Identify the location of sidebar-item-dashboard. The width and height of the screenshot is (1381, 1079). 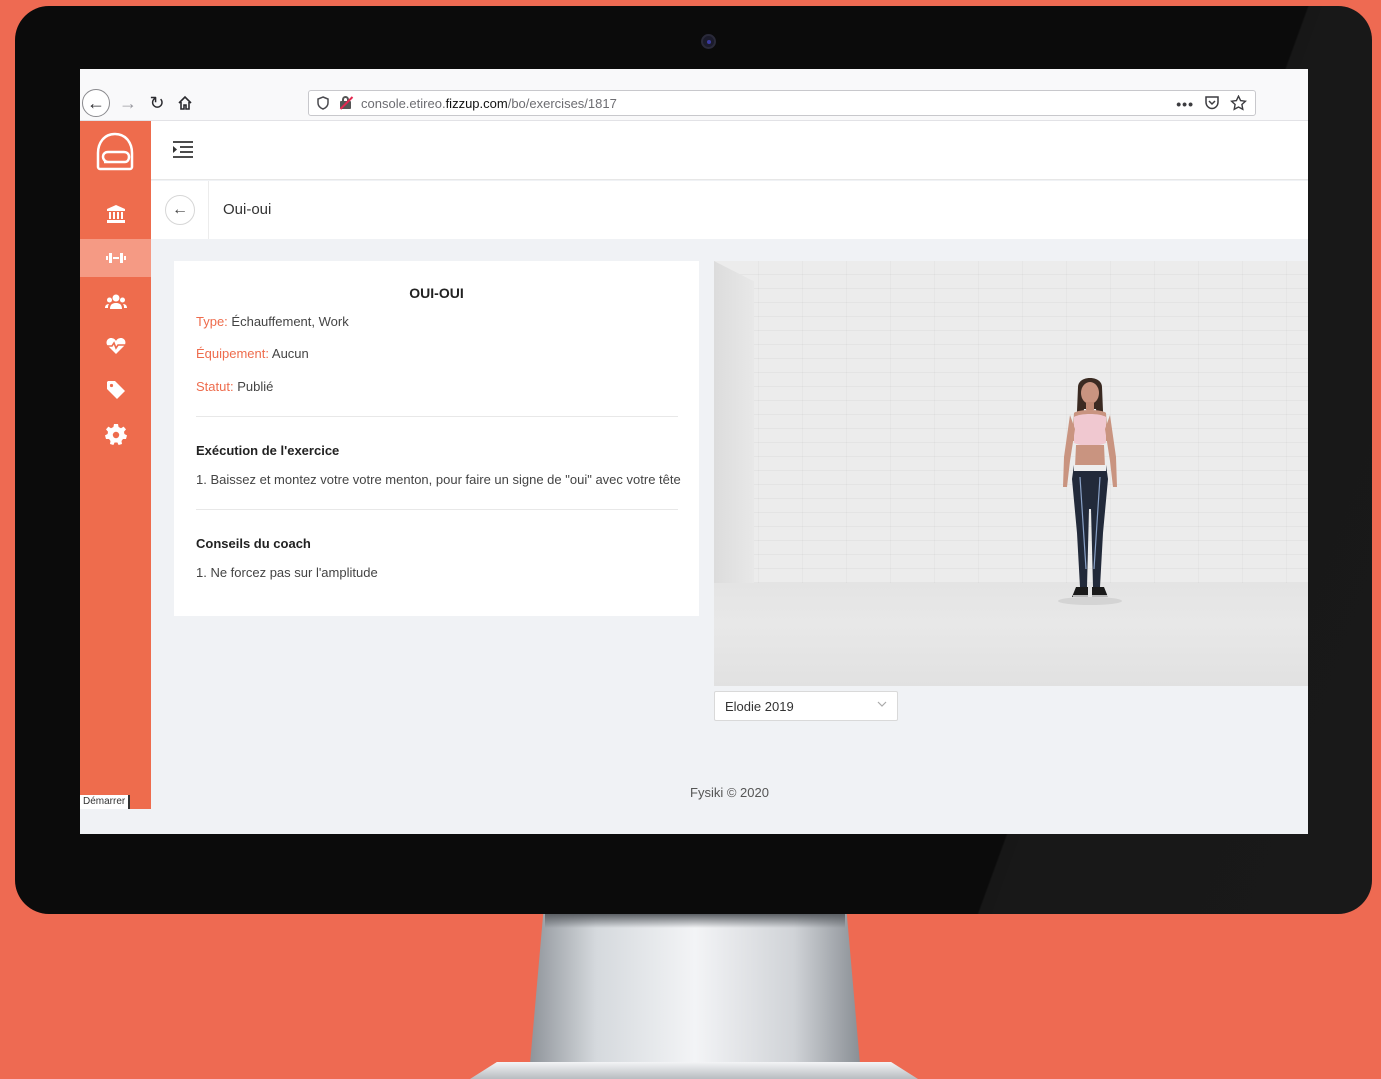
(115, 214).